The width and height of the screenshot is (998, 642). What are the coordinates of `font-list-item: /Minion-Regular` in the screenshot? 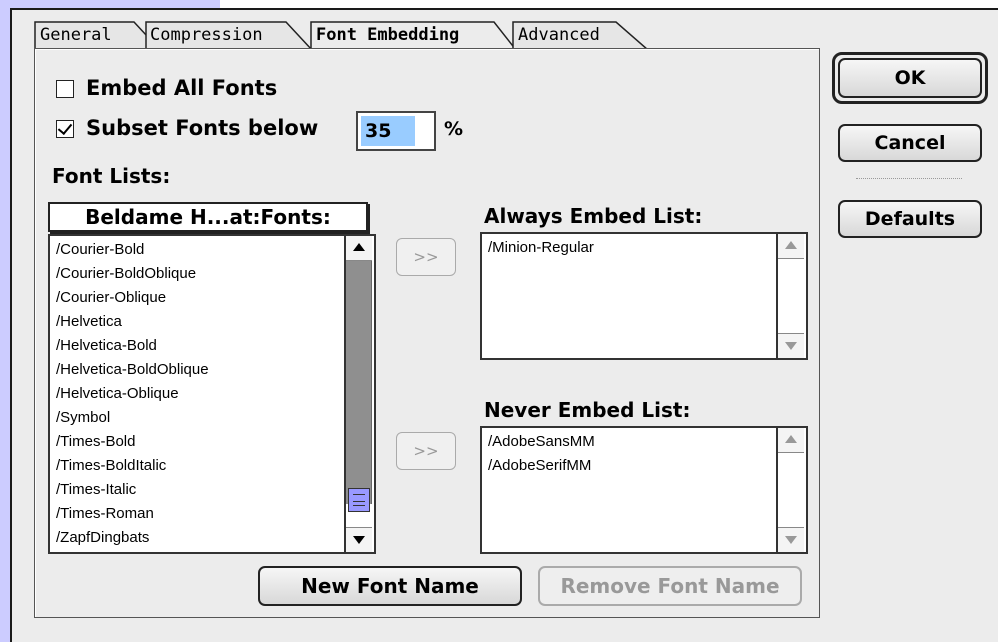 It's located at (632, 248).